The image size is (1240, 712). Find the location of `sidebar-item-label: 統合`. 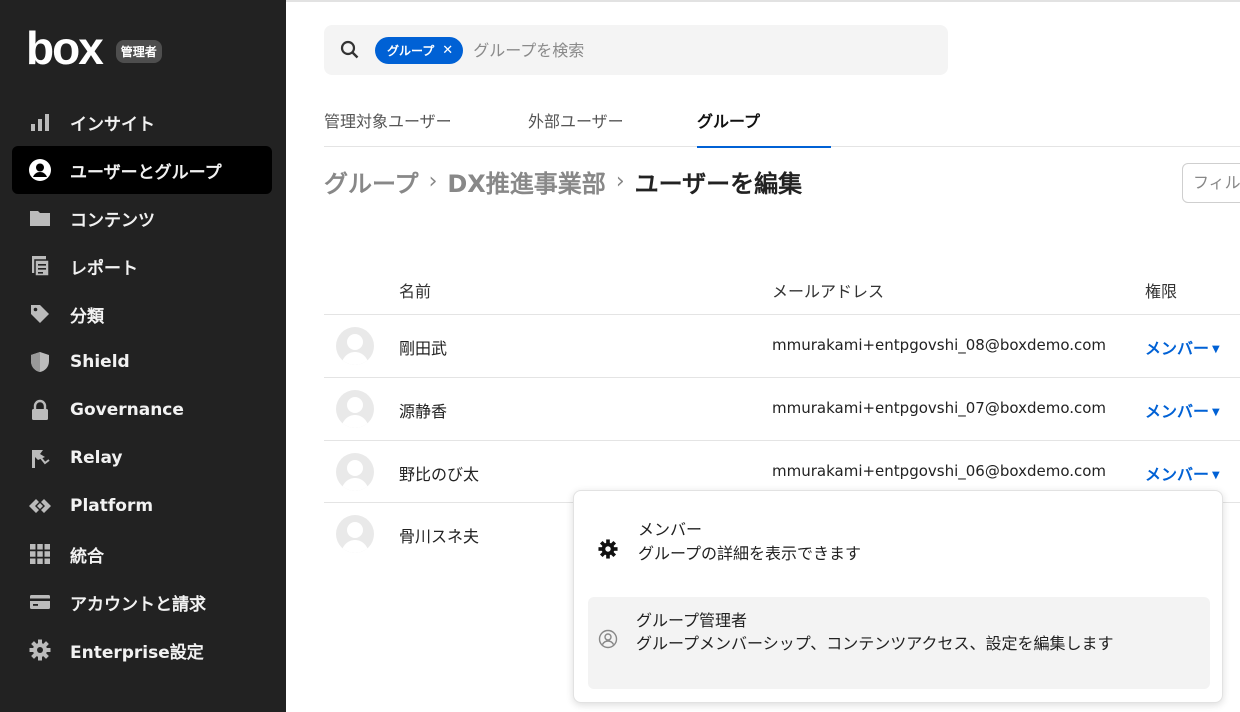

sidebar-item-label: 統合 is located at coordinates (87, 556).